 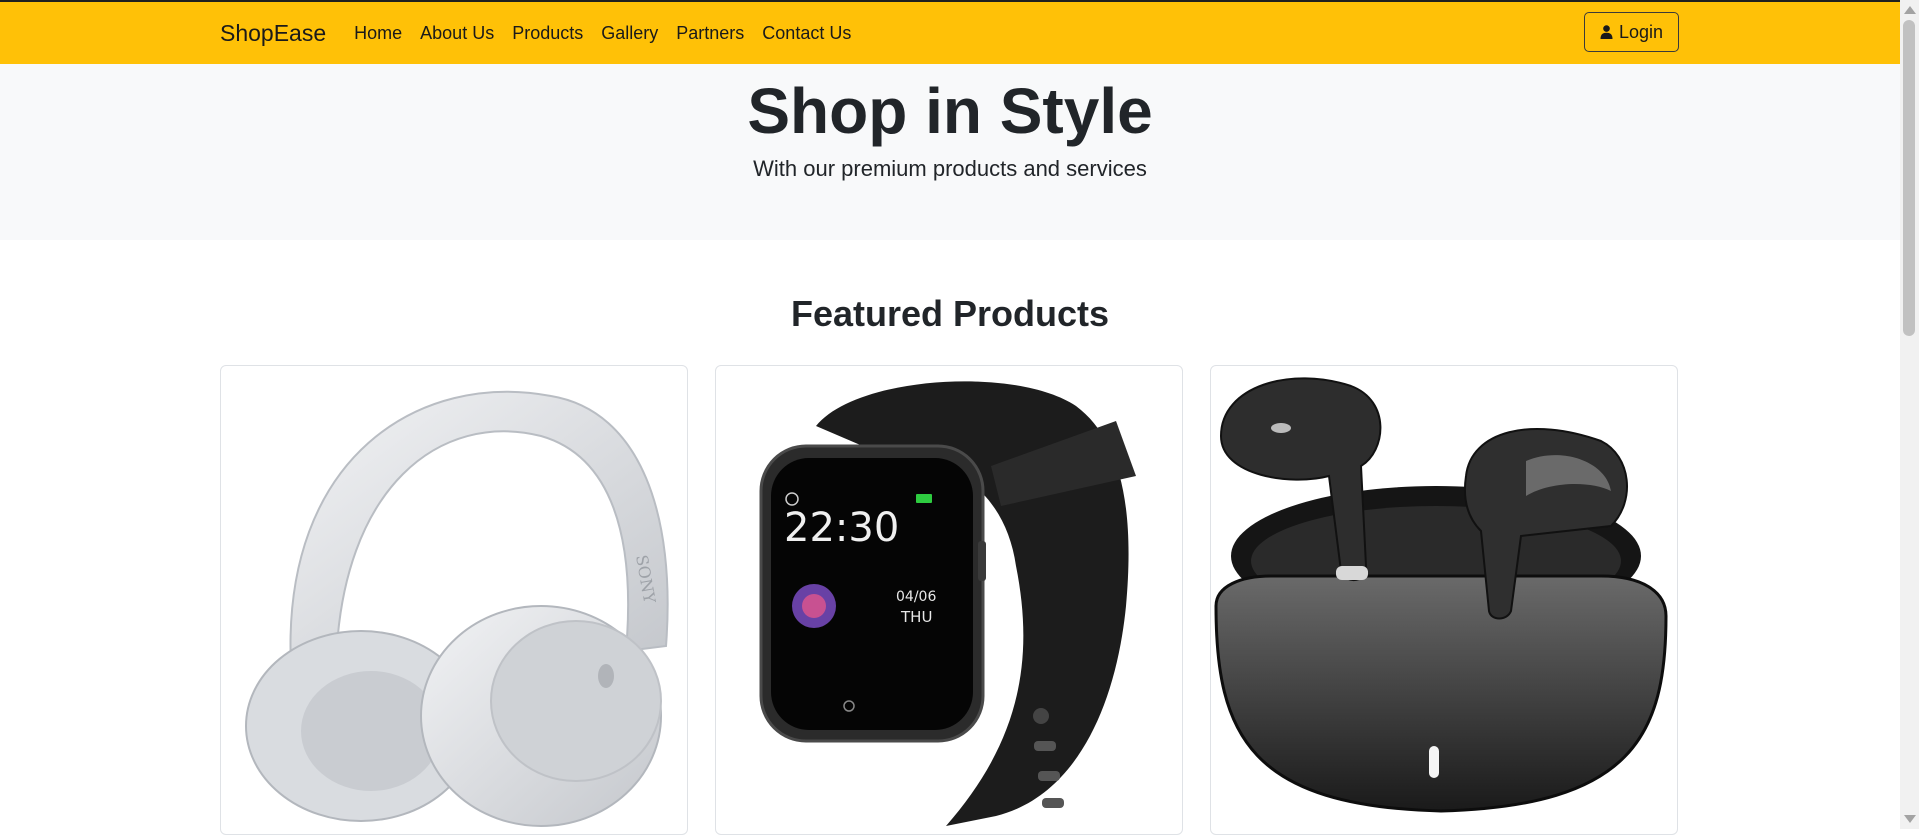 What do you see at coordinates (806, 33) in the screenshot?
I see `nav-link-contact-us: Contact Us` at bounding box center [806, 33].